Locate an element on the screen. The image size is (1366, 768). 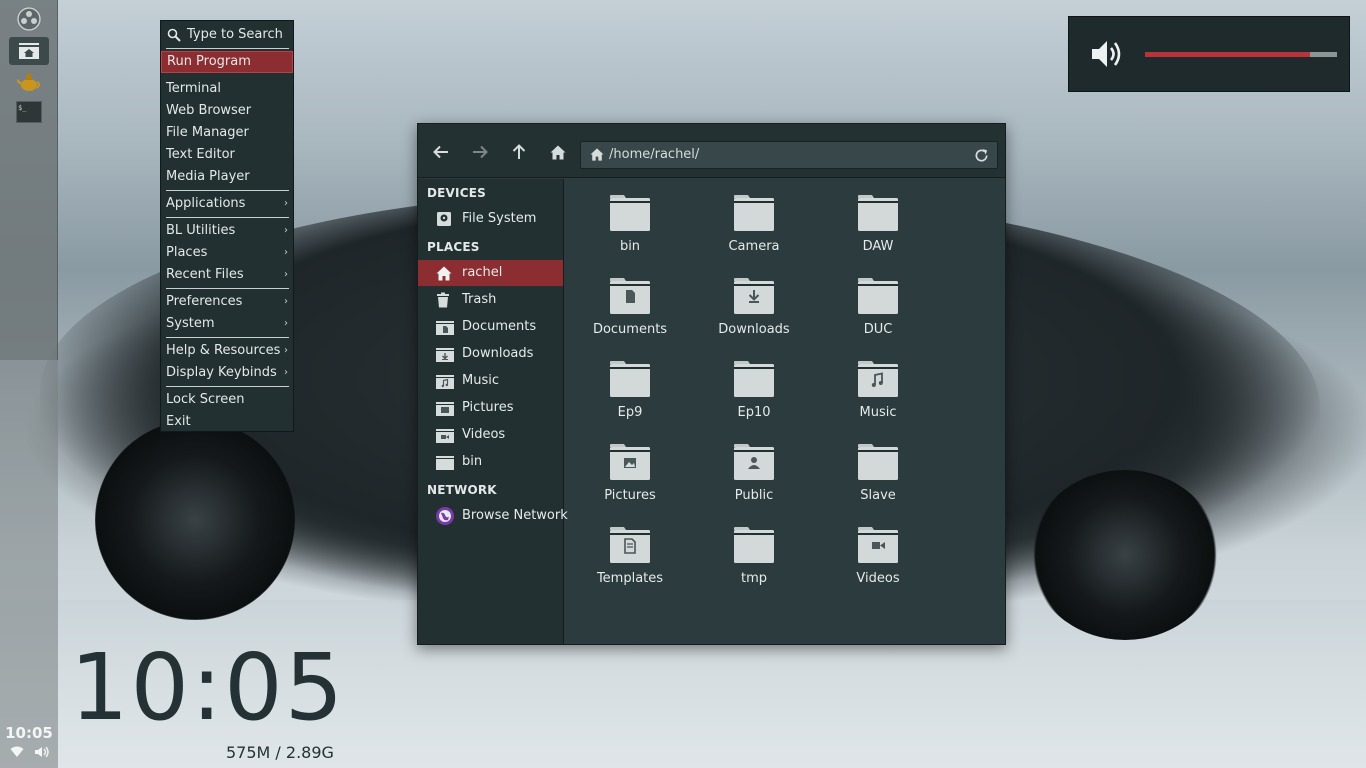
menu-item-help-resources: Help & Resources › is located at coordinates (227, 351).